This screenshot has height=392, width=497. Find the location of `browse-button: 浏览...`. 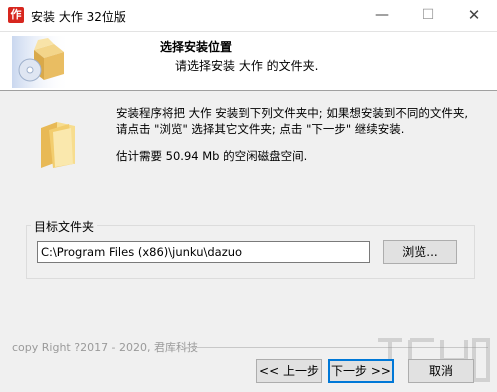

browse-button: 浏览... is located at coordinates (420, 252).